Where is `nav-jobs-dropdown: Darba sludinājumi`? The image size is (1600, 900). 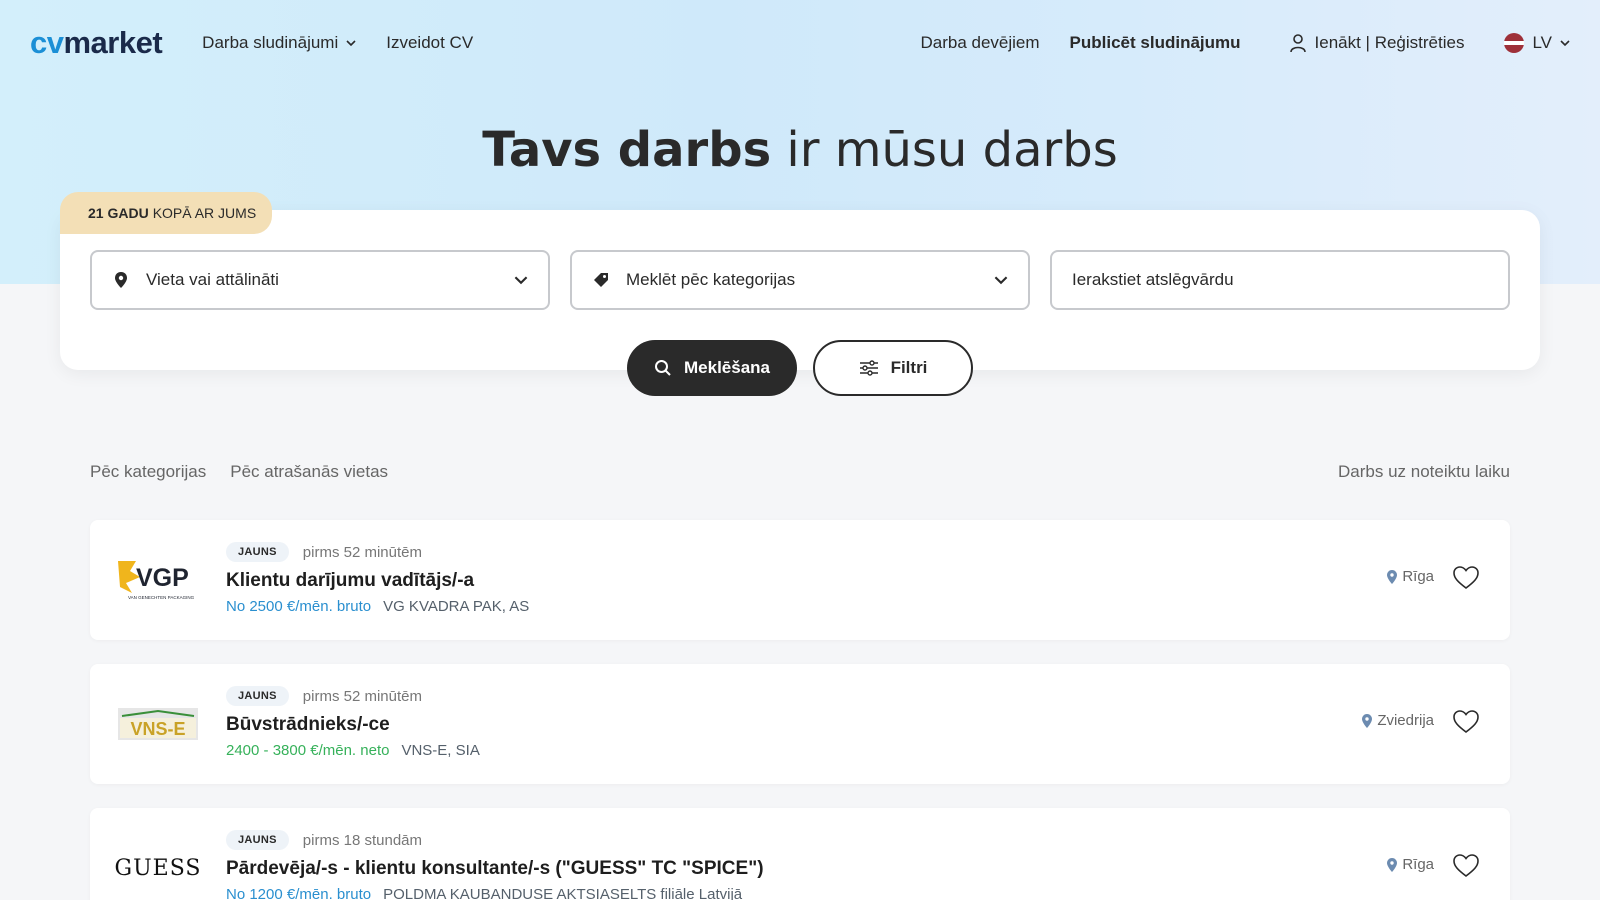
nav-jobs-dropdown: Darba sludinājumi is located at coordinates (279, 43).